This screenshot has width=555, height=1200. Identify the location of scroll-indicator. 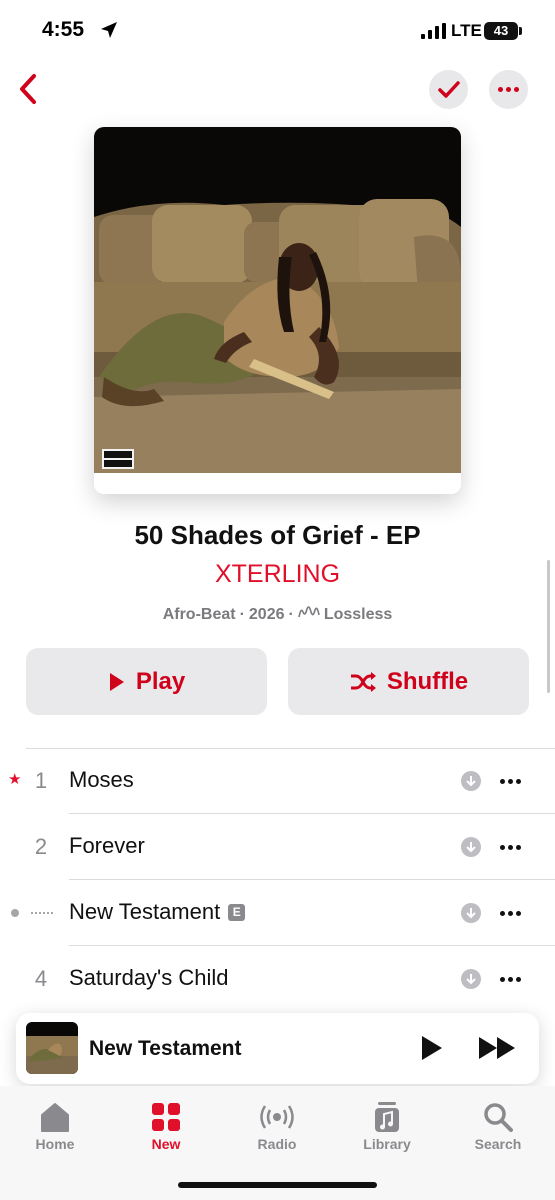
(548, 626).